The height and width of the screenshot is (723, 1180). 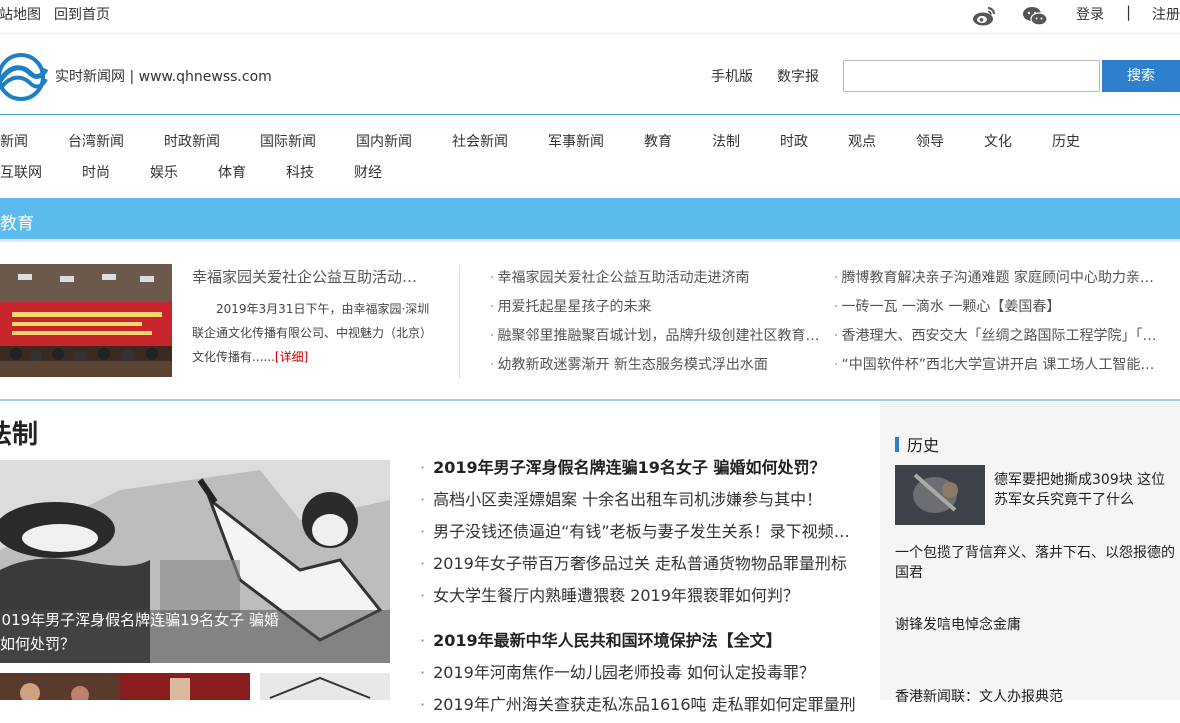 What do you see at coordinates (658, 141) in the screenshot?
I see `nav-item: 教育` at bounding box center [658, 141].